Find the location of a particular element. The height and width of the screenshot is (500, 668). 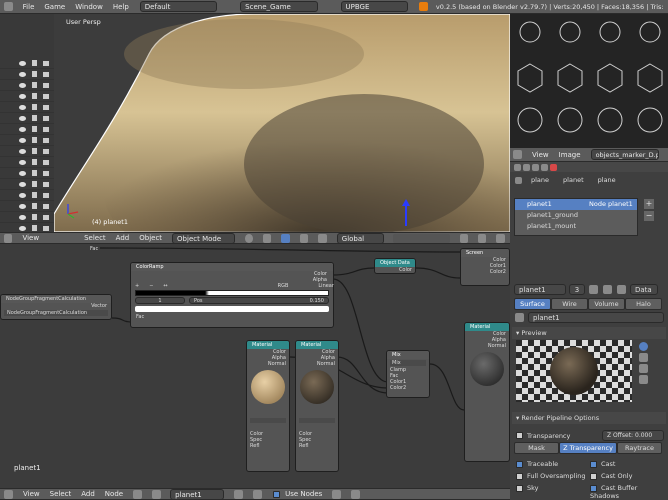

material-tab-icon is located at coordinates (553, 167).